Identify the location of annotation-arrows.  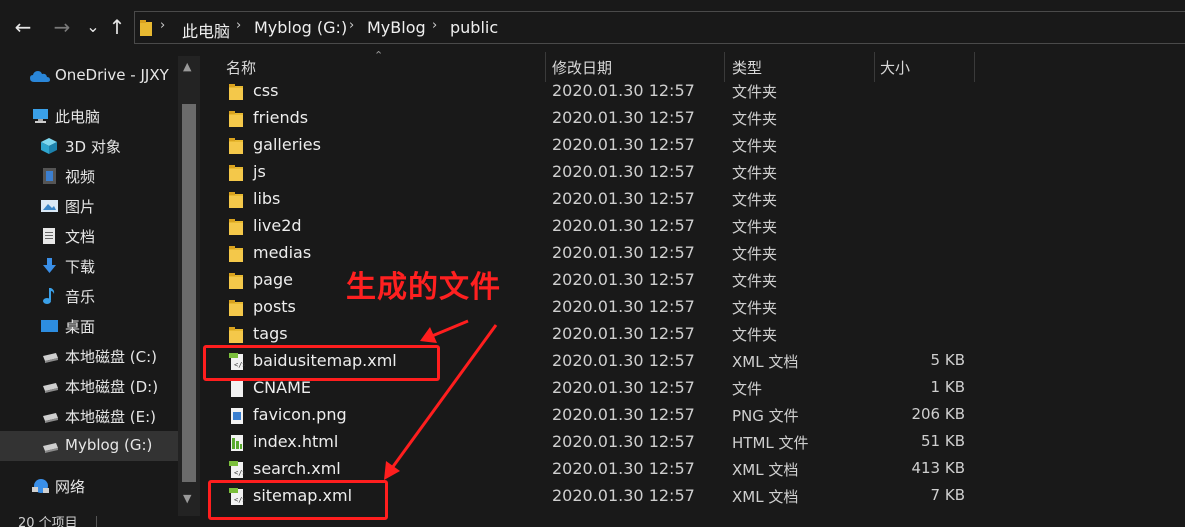
(441, 399).